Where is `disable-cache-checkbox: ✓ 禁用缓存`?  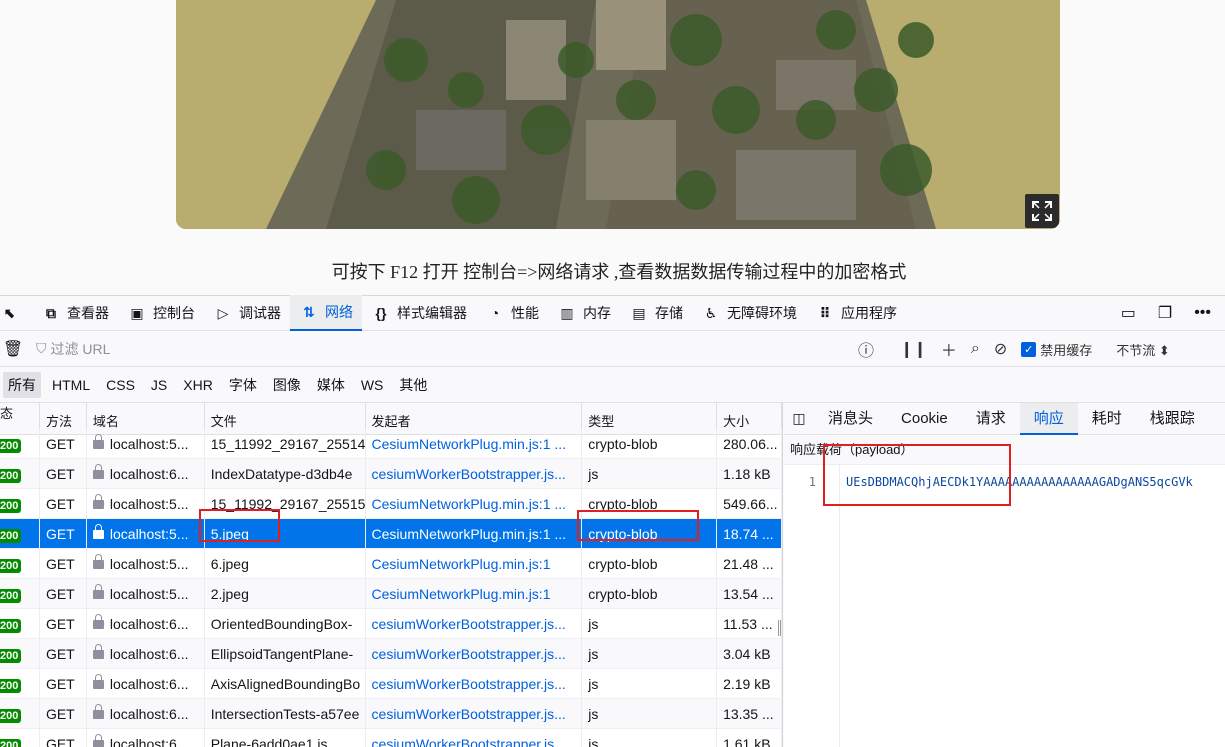
disable-cache-checkbox: ✓ 禁用缓存 is located at coordinates (1056, 349).